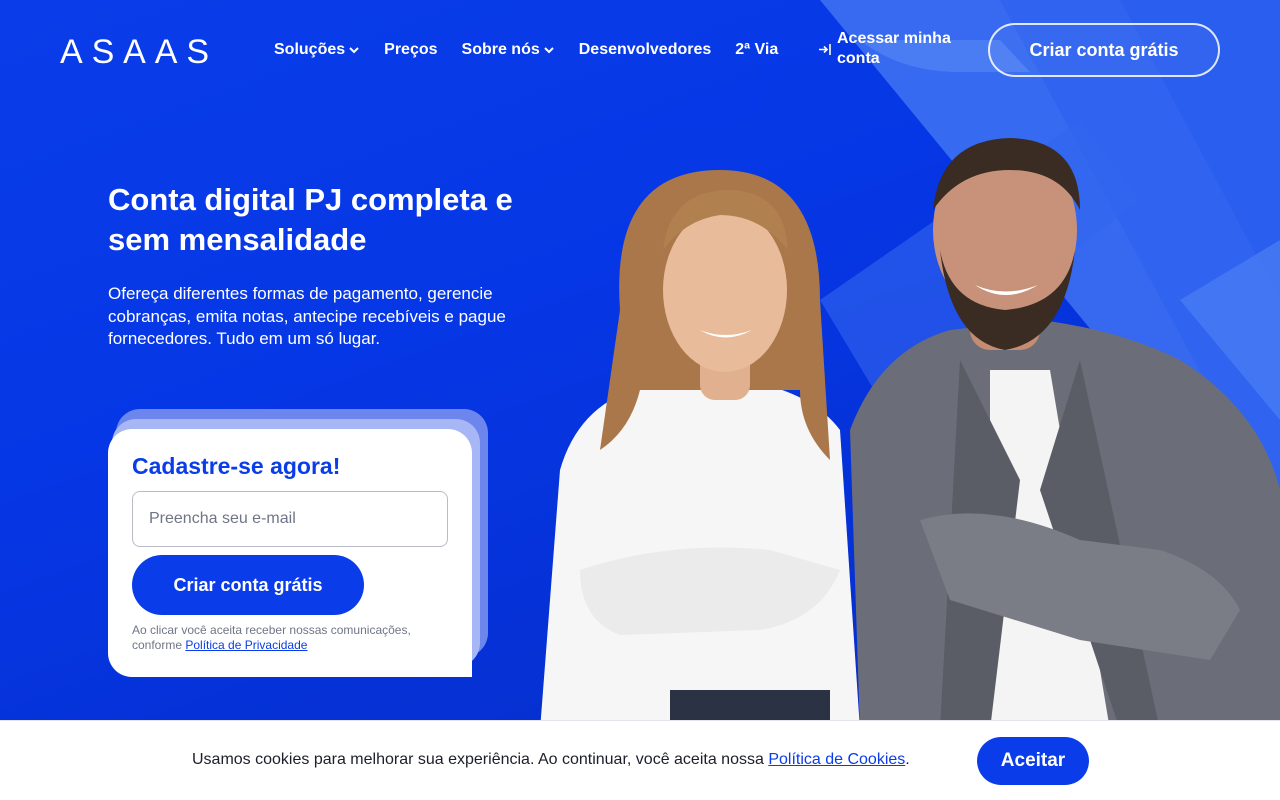 The width and height of the screenshot is (1280, 800). Describe the element at coordinates (500, 49) in the screenshot. I see `nav-item-label: Sobre nós` at that location.